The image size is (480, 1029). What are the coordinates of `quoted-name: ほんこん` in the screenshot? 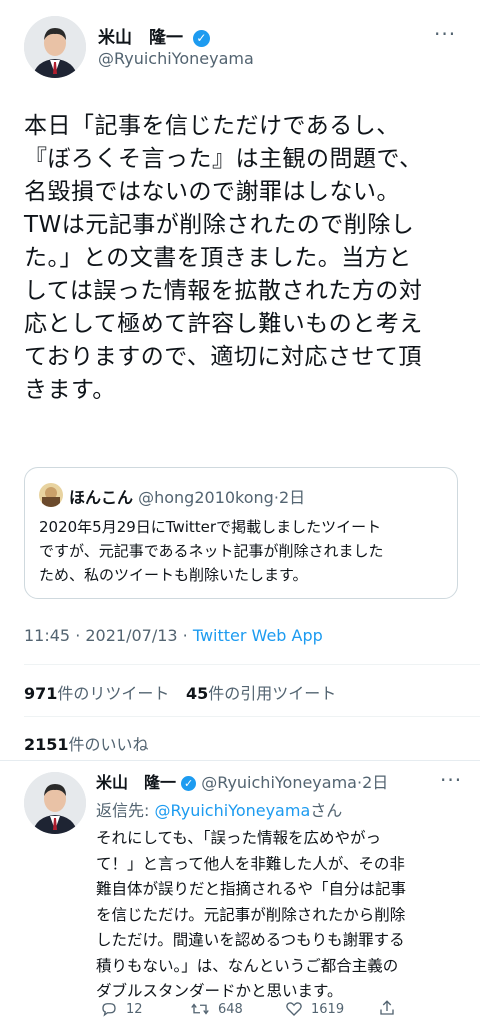 It's located at (101, 497).